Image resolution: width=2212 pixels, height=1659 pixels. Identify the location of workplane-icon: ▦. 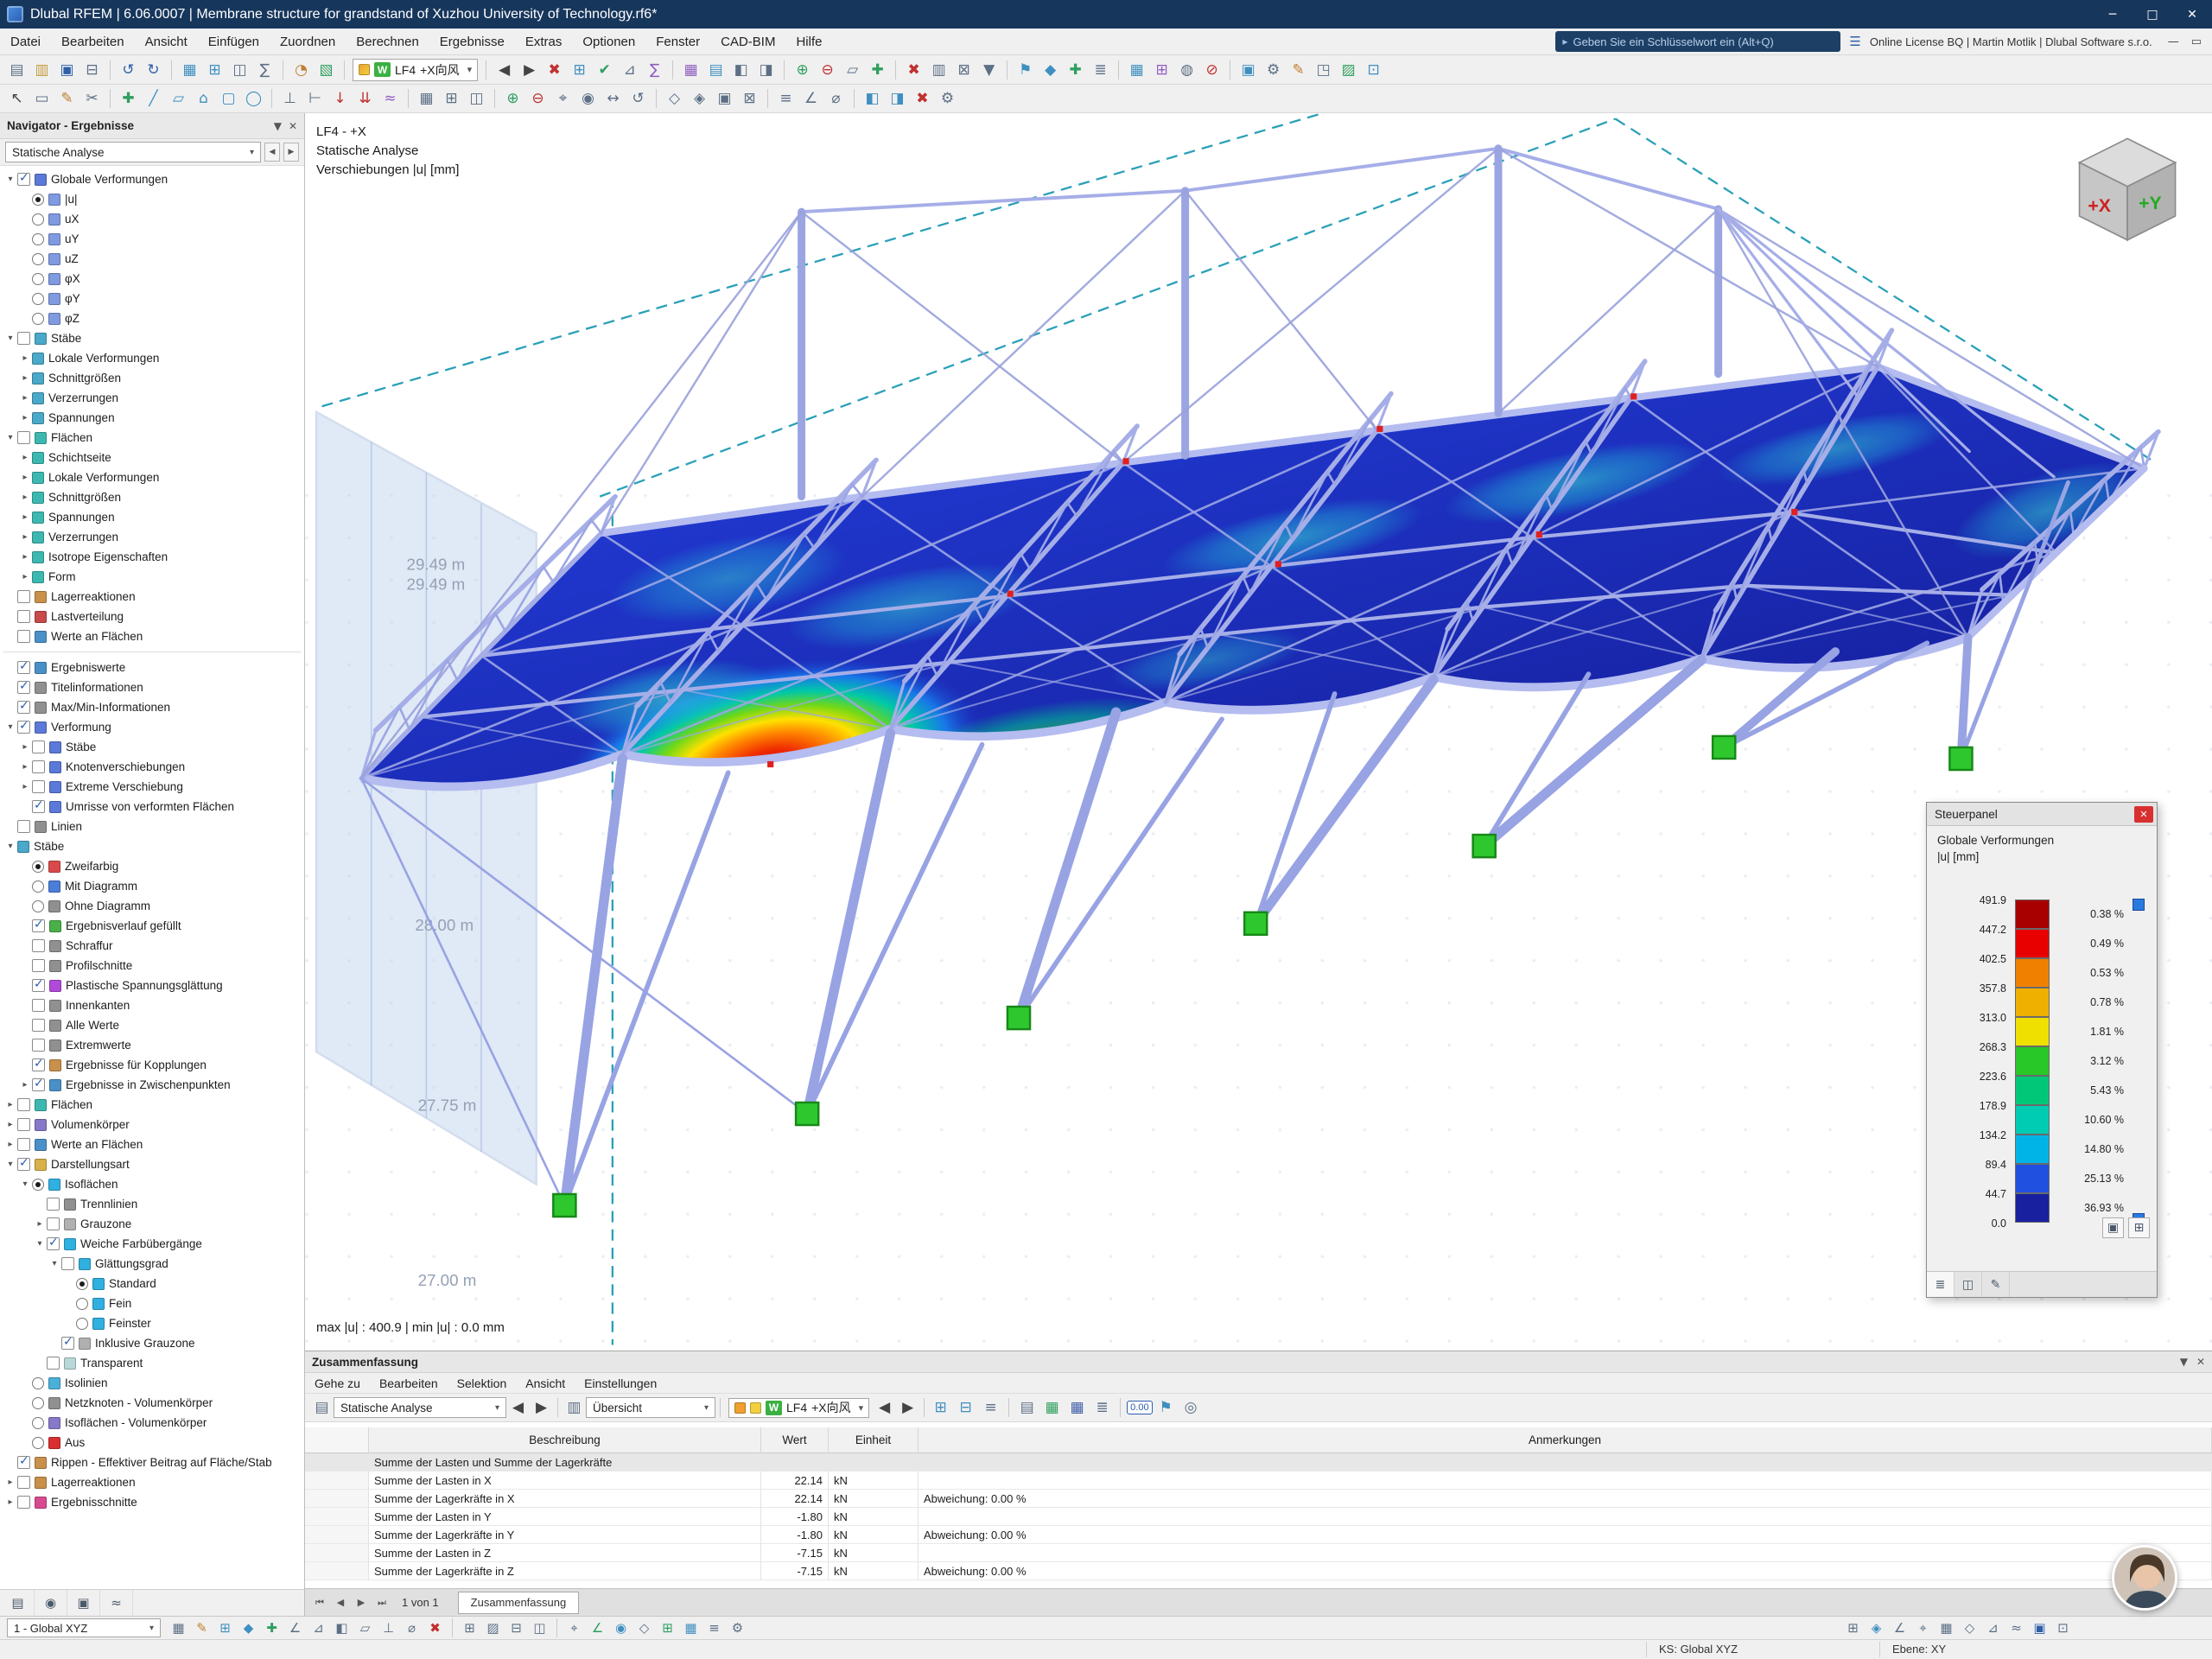
(178, 1628).